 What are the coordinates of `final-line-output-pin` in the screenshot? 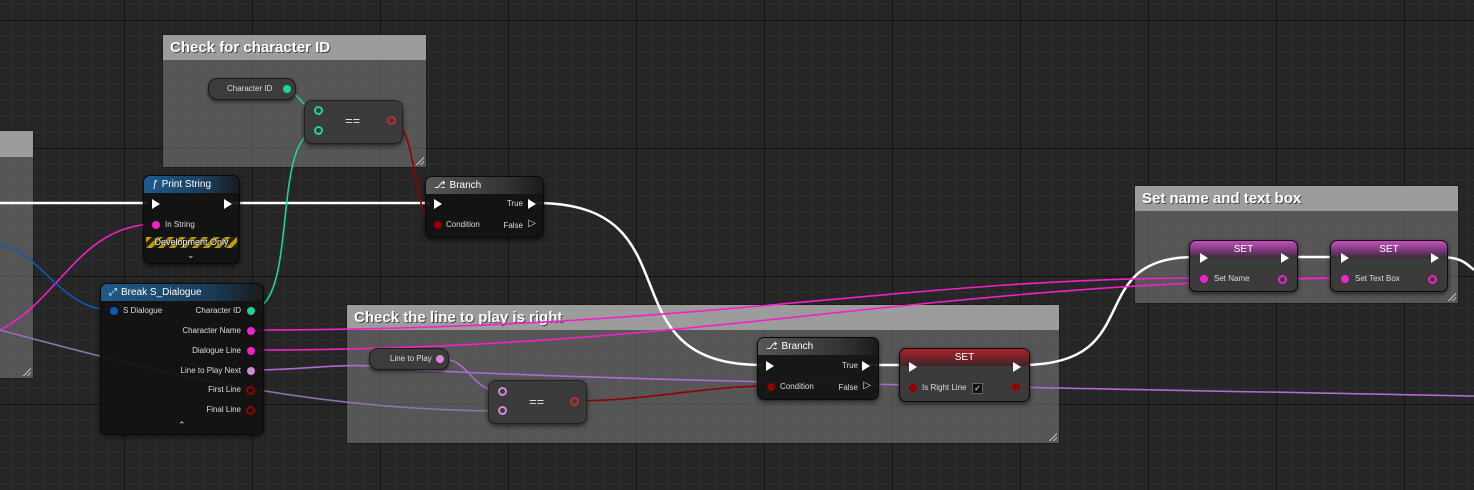 It's located at (250, 410).